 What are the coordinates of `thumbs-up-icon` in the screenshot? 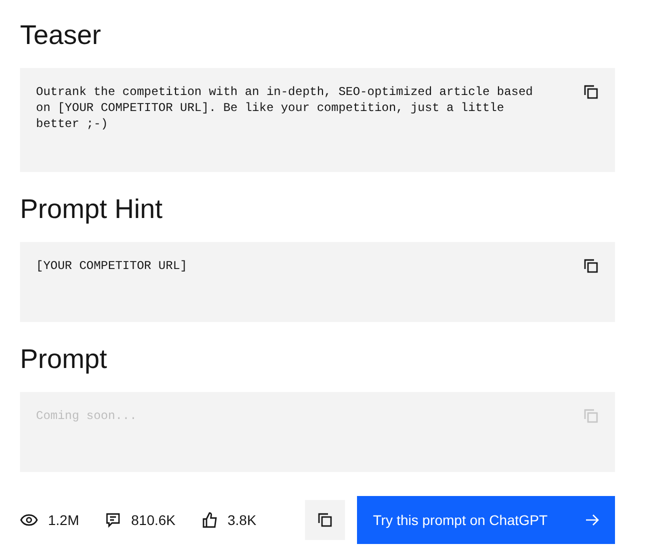 It's located at (210, 520).